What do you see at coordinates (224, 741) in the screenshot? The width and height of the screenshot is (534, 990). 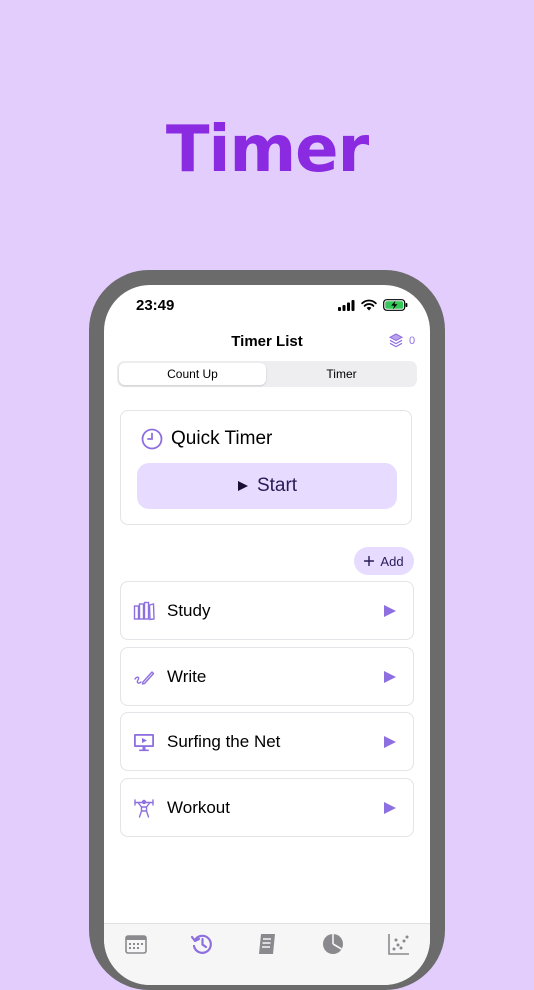 I see `timer-item-label: Surfing the Net` at bounding box center [224, 741].